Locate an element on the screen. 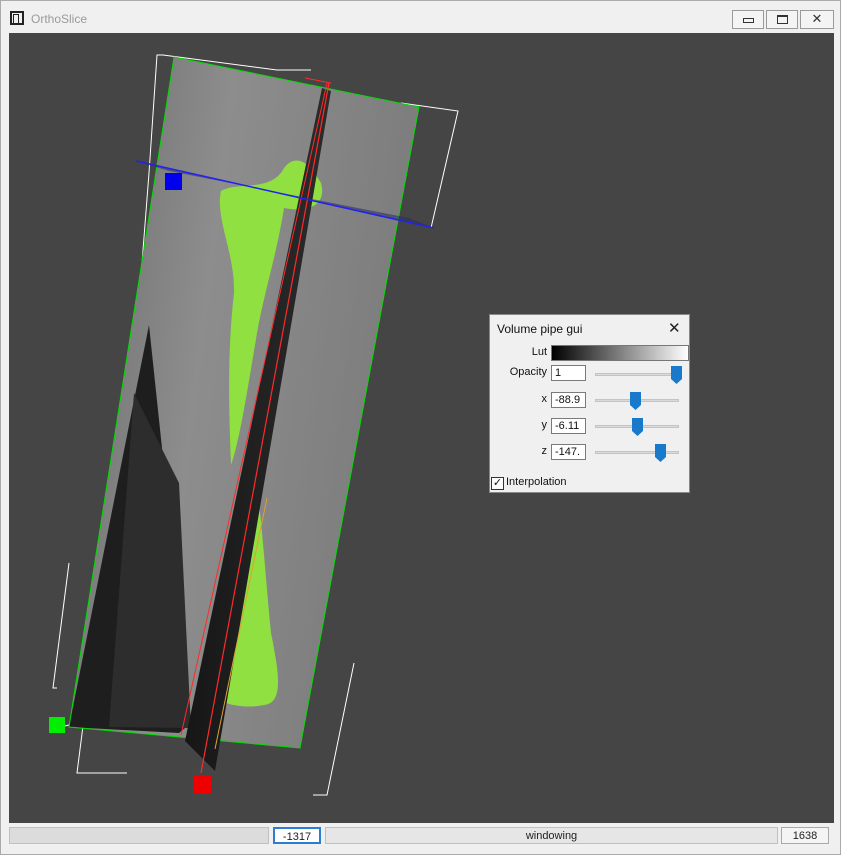 The image size is (841, 855). x-slider-thumb is located at coordinates (636, 401).